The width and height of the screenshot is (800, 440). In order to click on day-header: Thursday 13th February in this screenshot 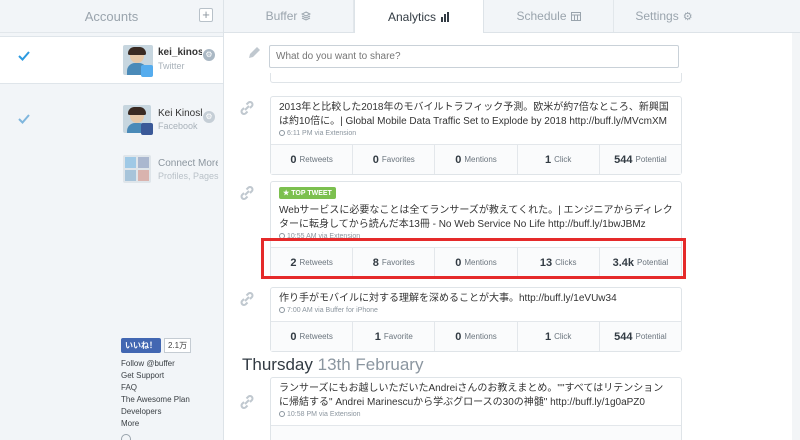, I will do `click(332, 365)`.